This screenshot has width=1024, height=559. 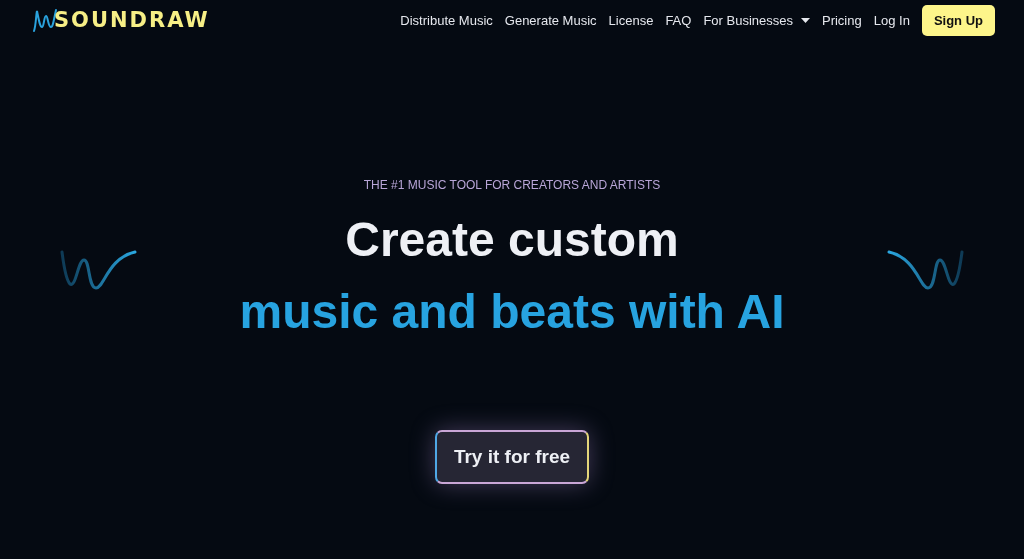 I want to click on nav-link: Pricing, so click(x=842, y=20).